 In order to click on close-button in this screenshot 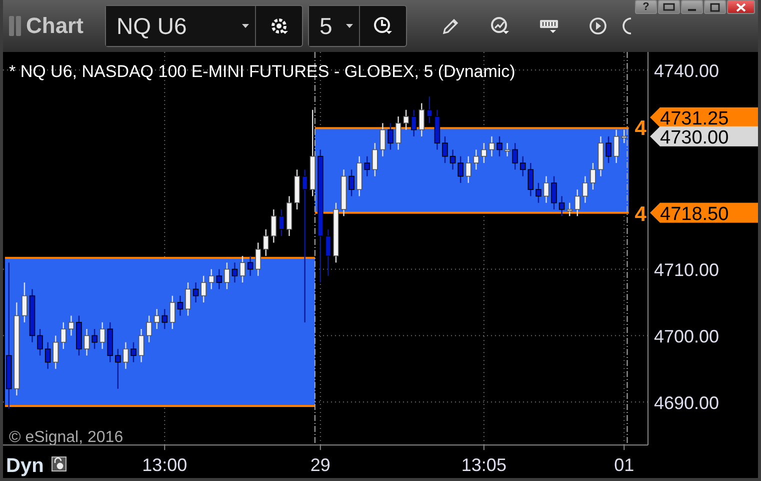, I will do `click(741, 7)`.